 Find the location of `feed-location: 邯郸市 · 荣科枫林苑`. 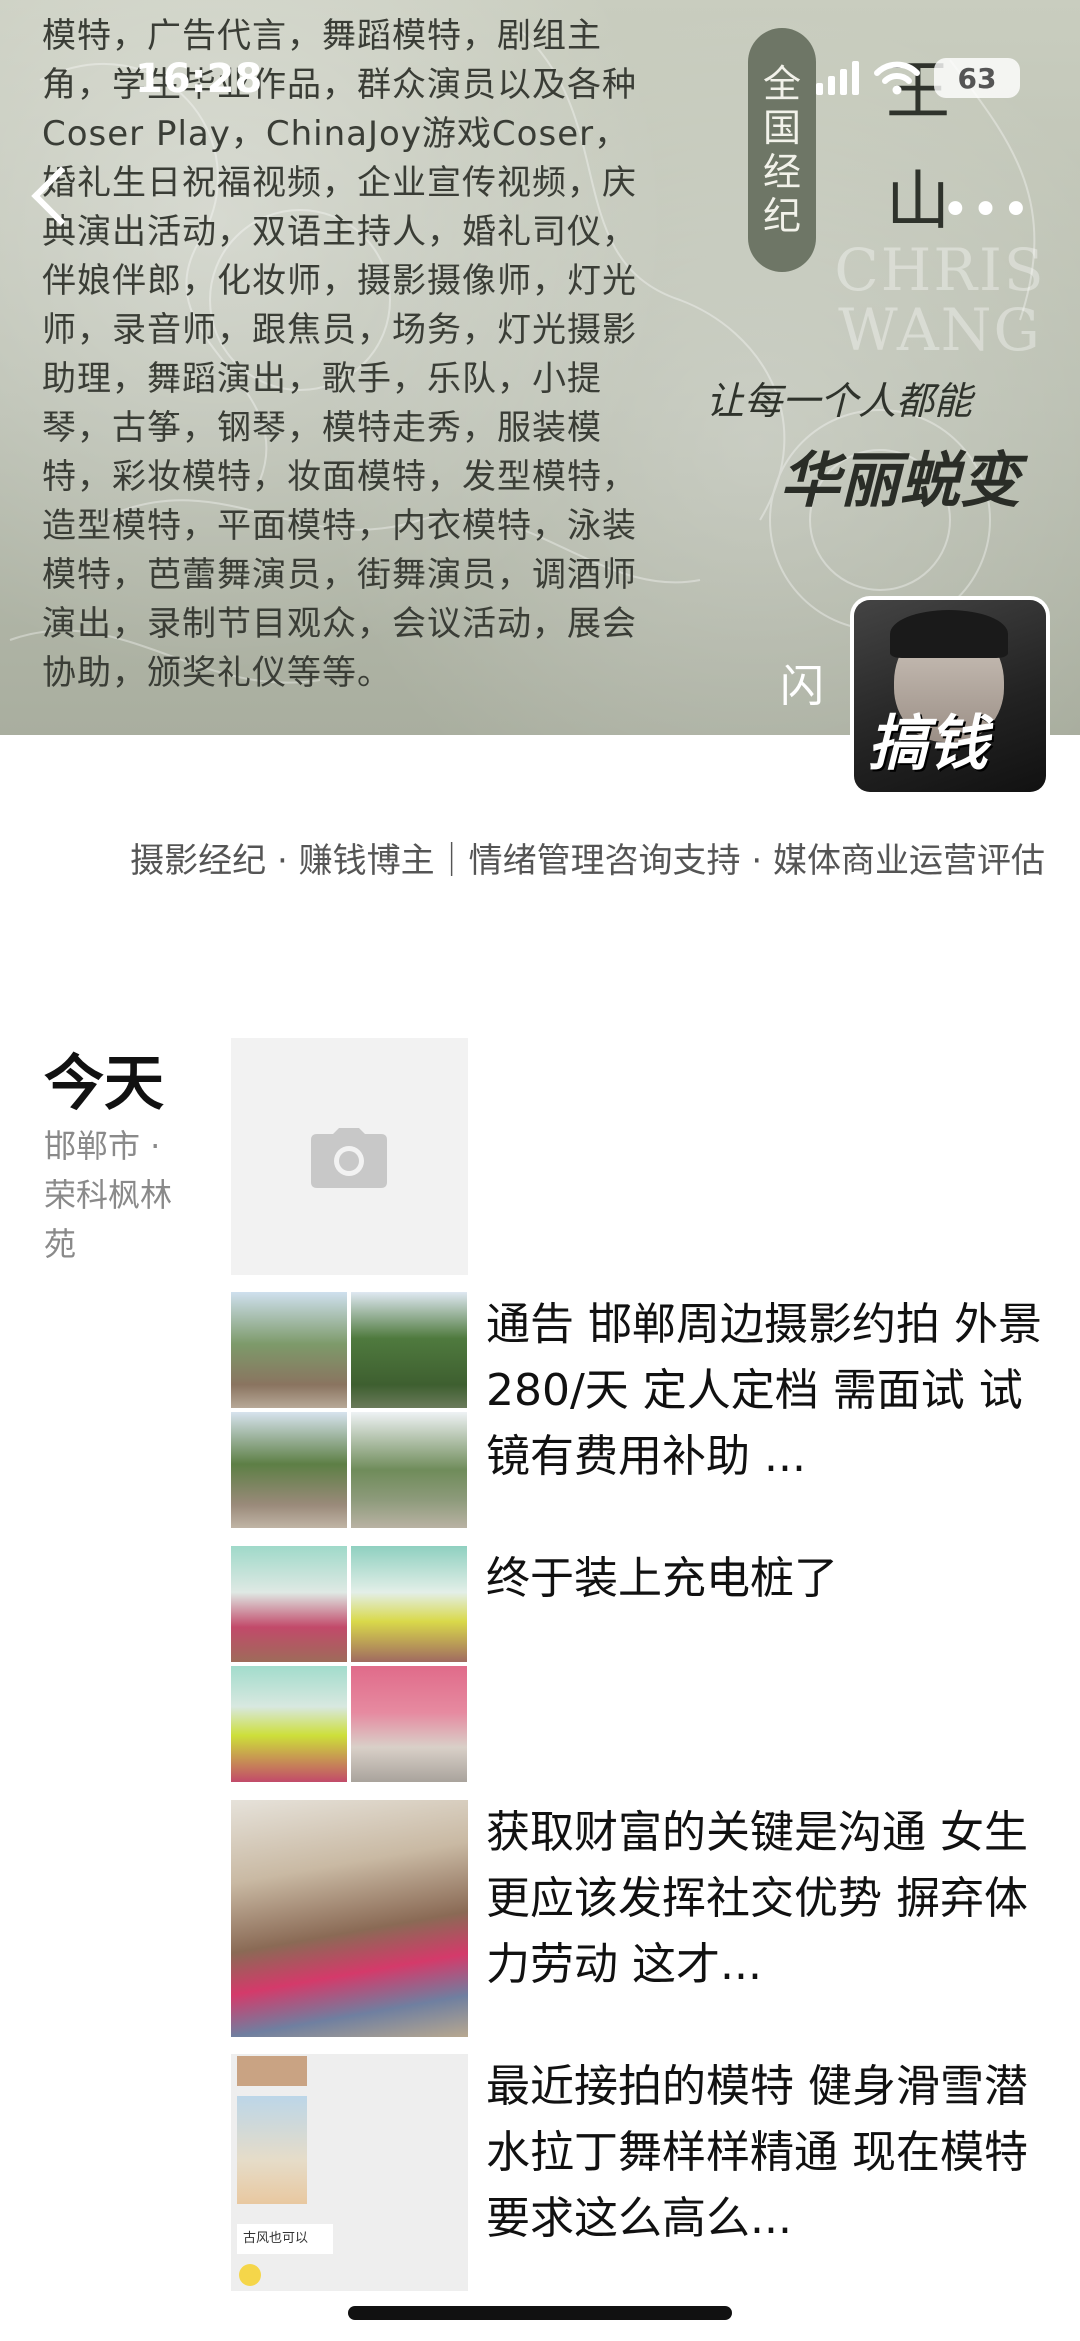

feed-location: 邯郸市 · 荣科枫林苑 is located at coordinates (108, 1195).